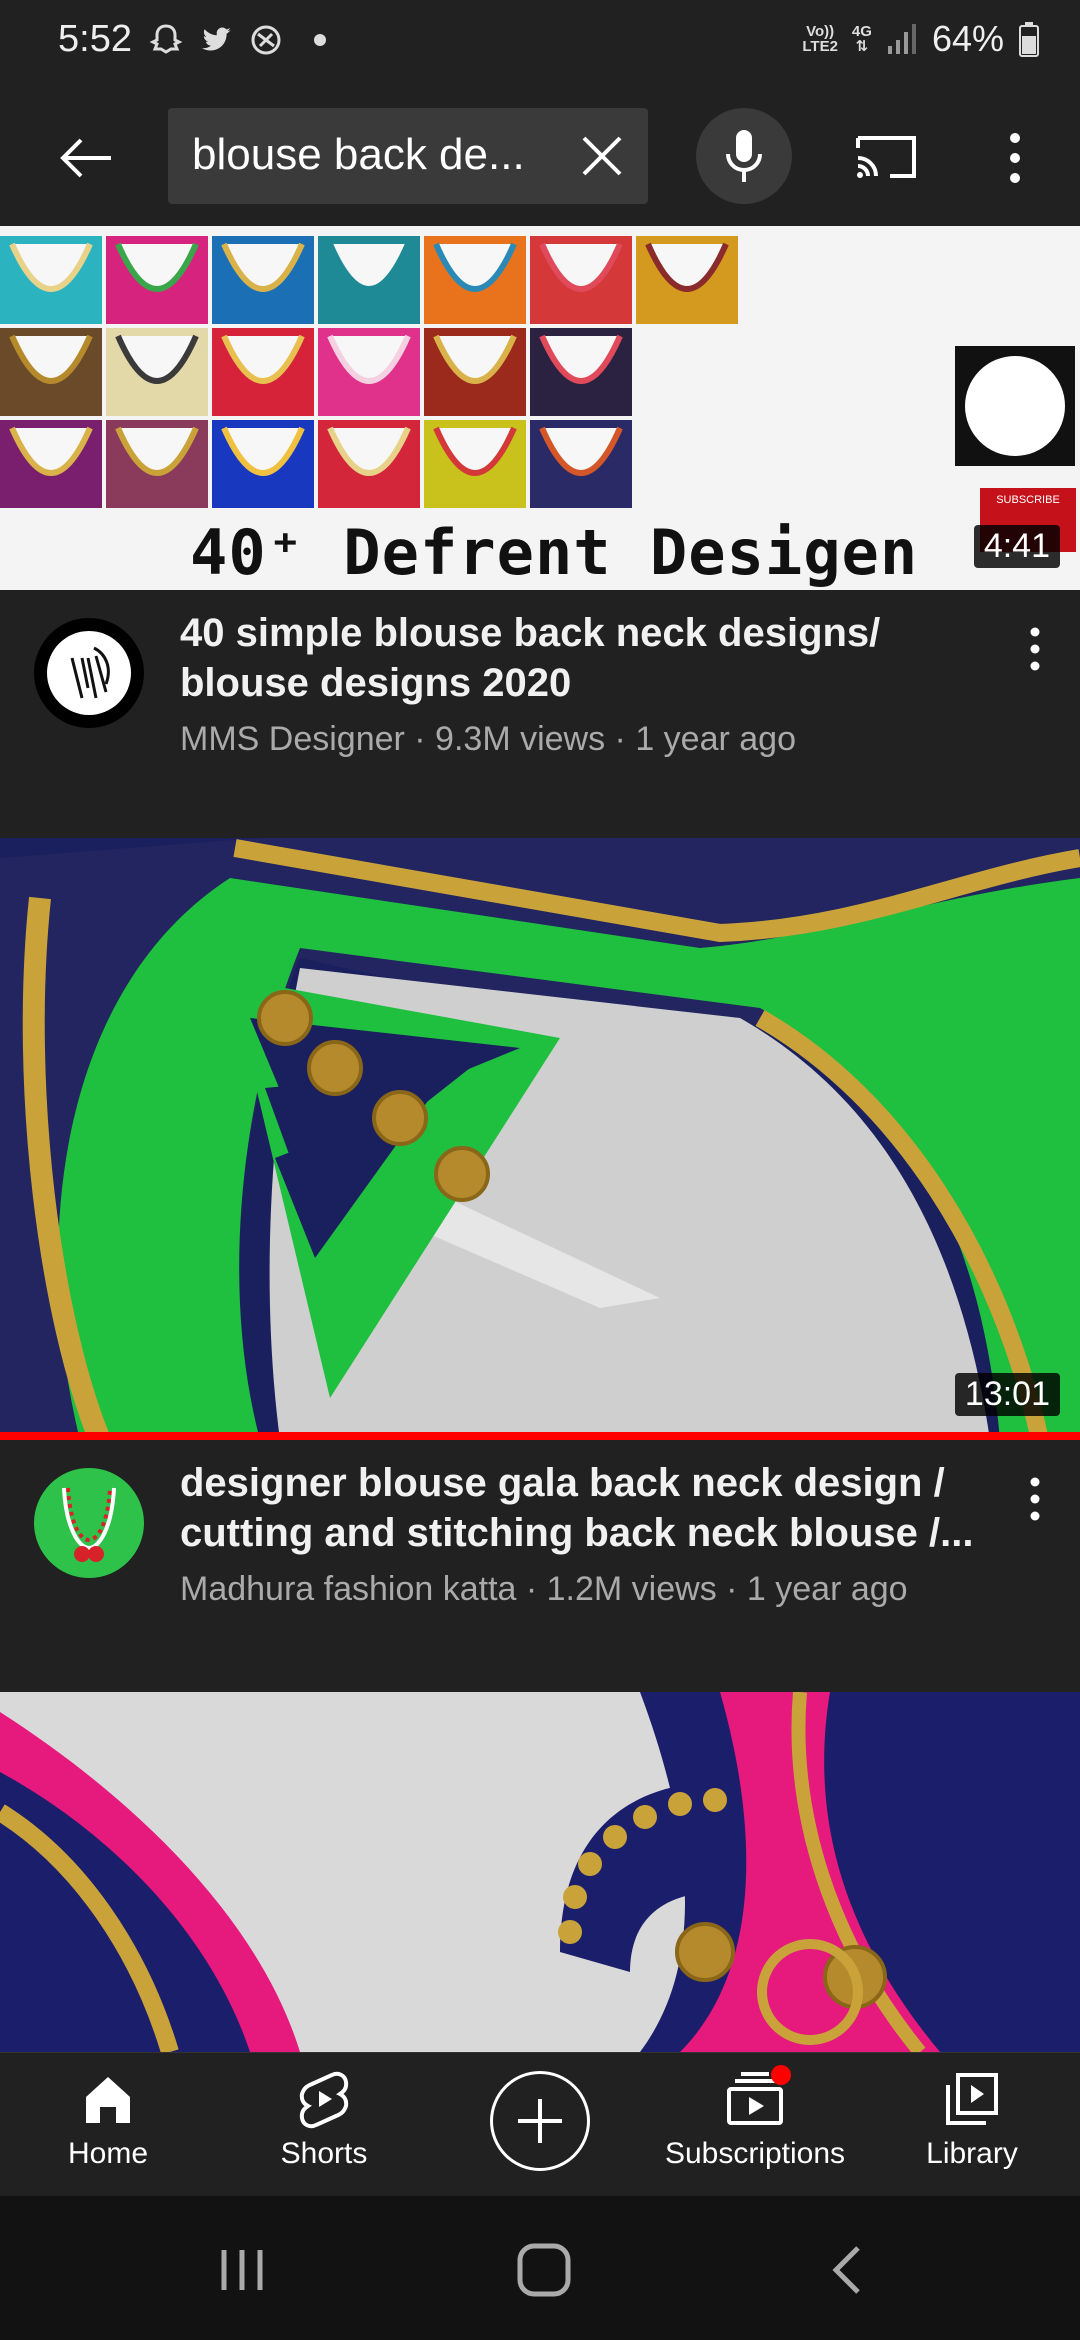 This screenshot has height=2340, width=1080. I want to click on necklace-logo-icon, so click(89, 1524).